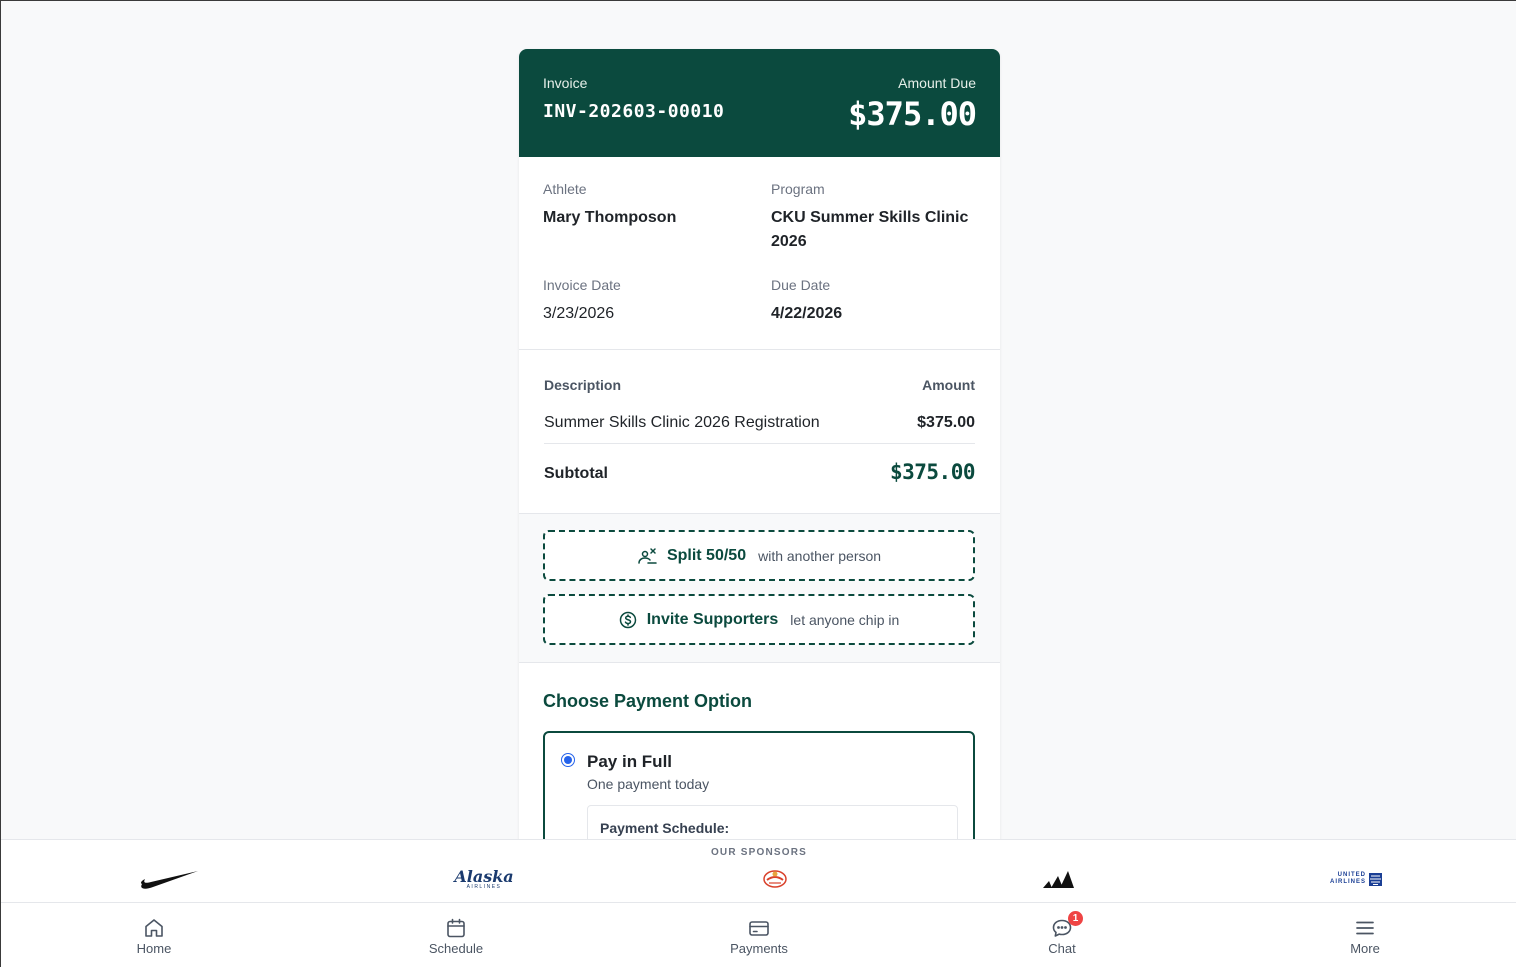 The width and height of the screenshot is (1516, 967). What do you see at coordinates (579, 313) in the screenshot?
I see `invoice-date-value: 3/23/2026` at bounding box center [579, 313].